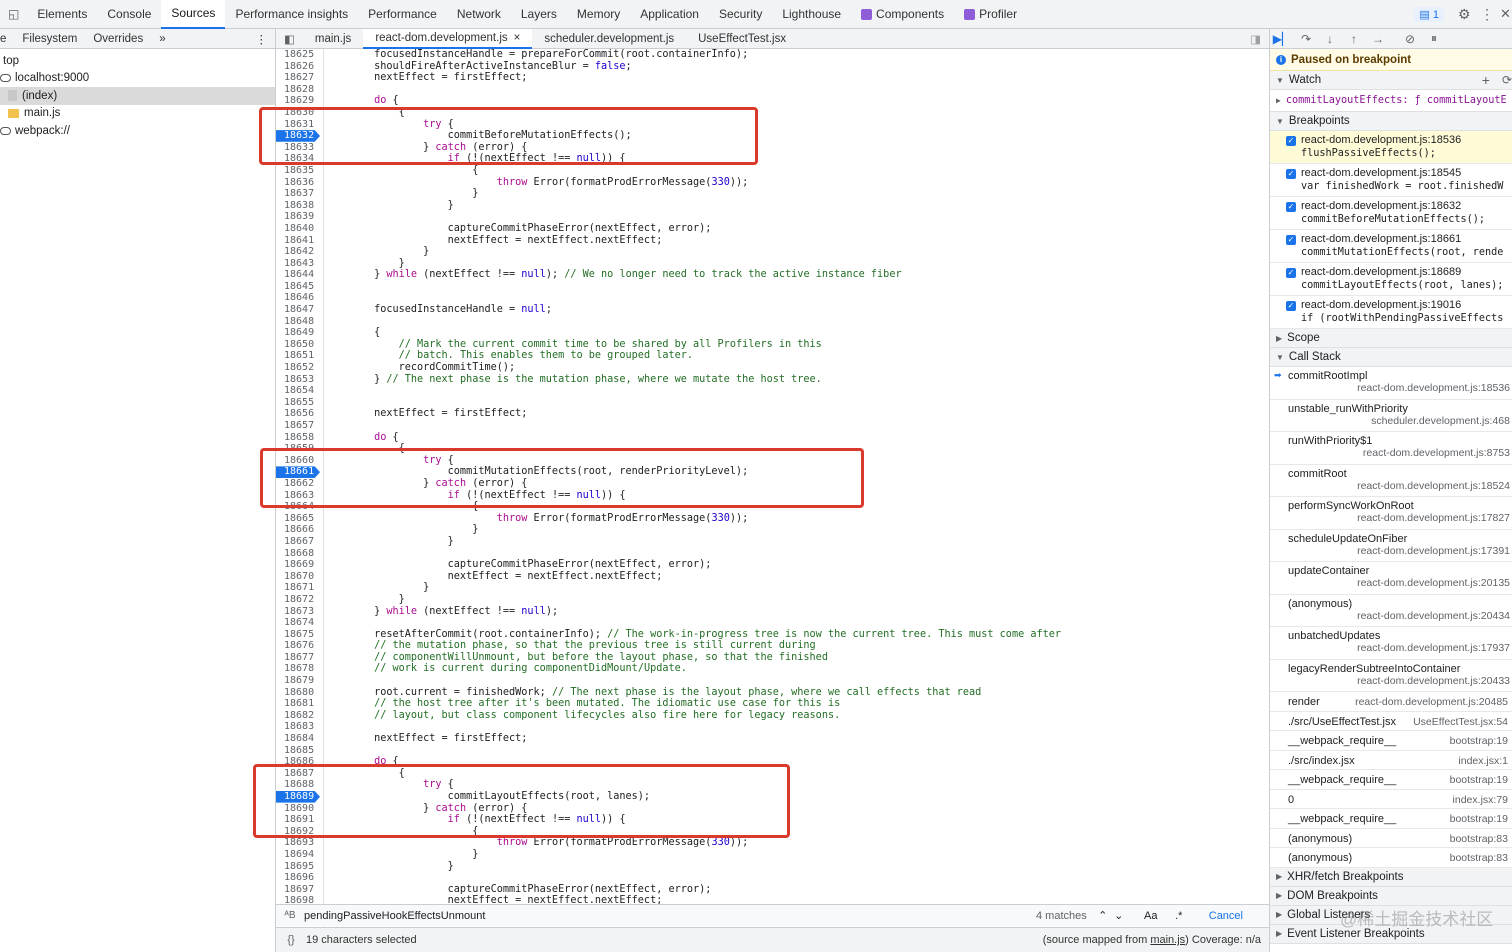 The width and height of the screenshot is (1512, 952). I want to click on call-frame: (anonymous) bootstrap:83, so click(1391, 838).